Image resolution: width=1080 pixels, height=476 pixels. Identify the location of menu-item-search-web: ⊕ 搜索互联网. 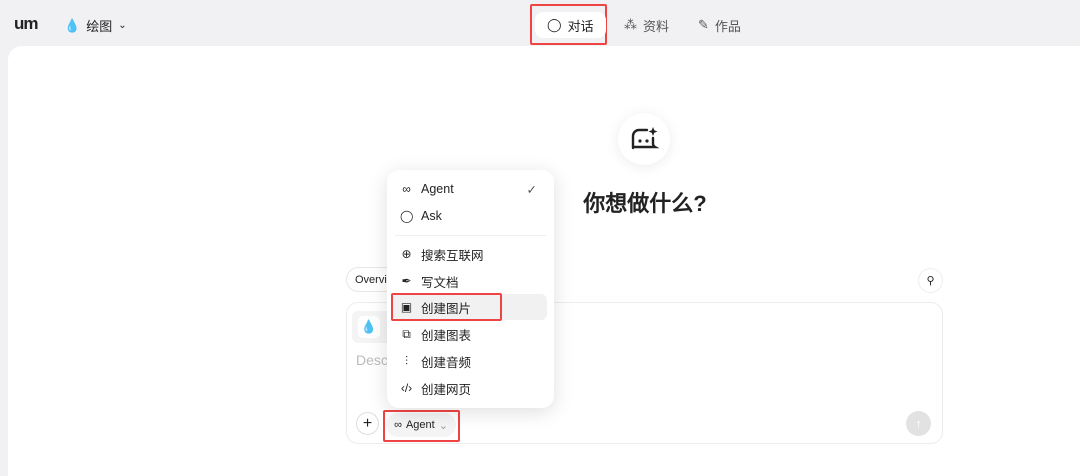
(469, 254).